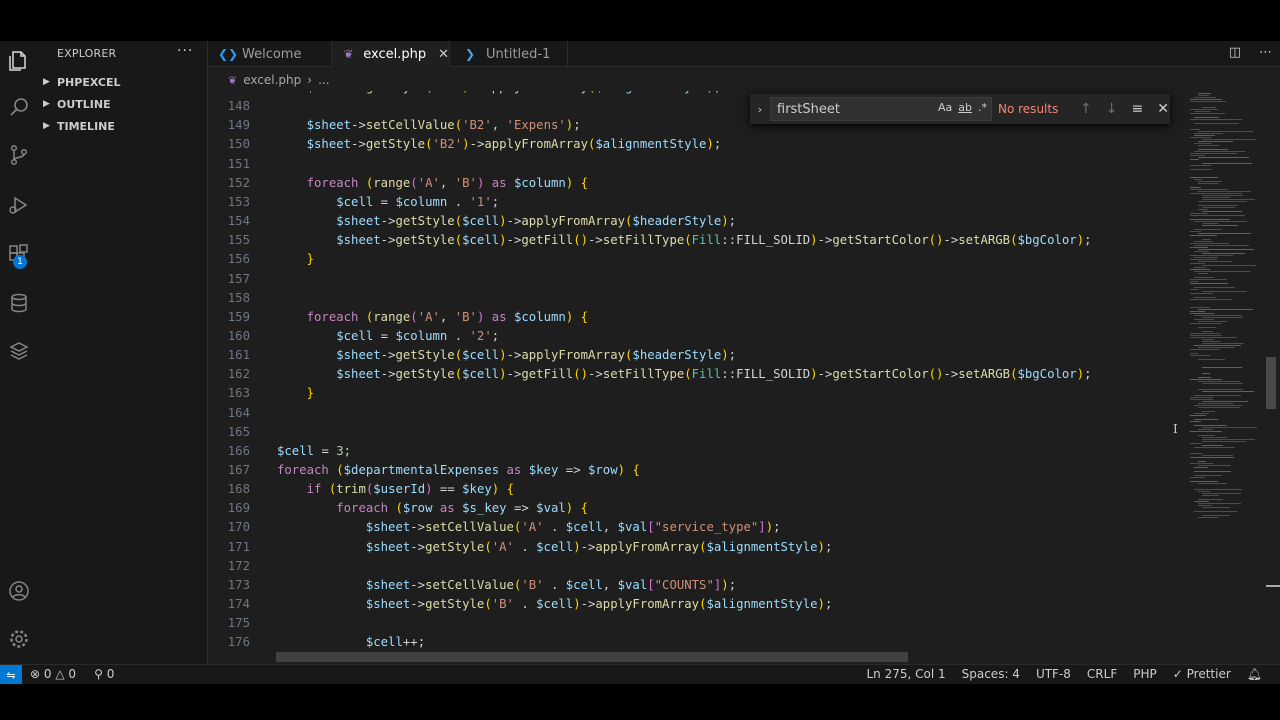  What do you see at coordinates (1254, 674) in the screenshot?
I see `bell-icon: 🔔︎` at bounding box center [1254, 674].